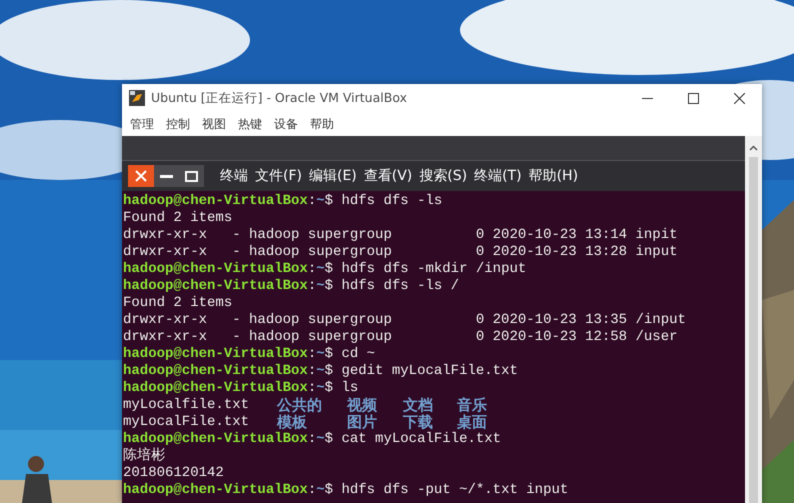  Describe the element at coordinates (178, 124) in the screenshot. I see `menu-item: 控制` at that location.